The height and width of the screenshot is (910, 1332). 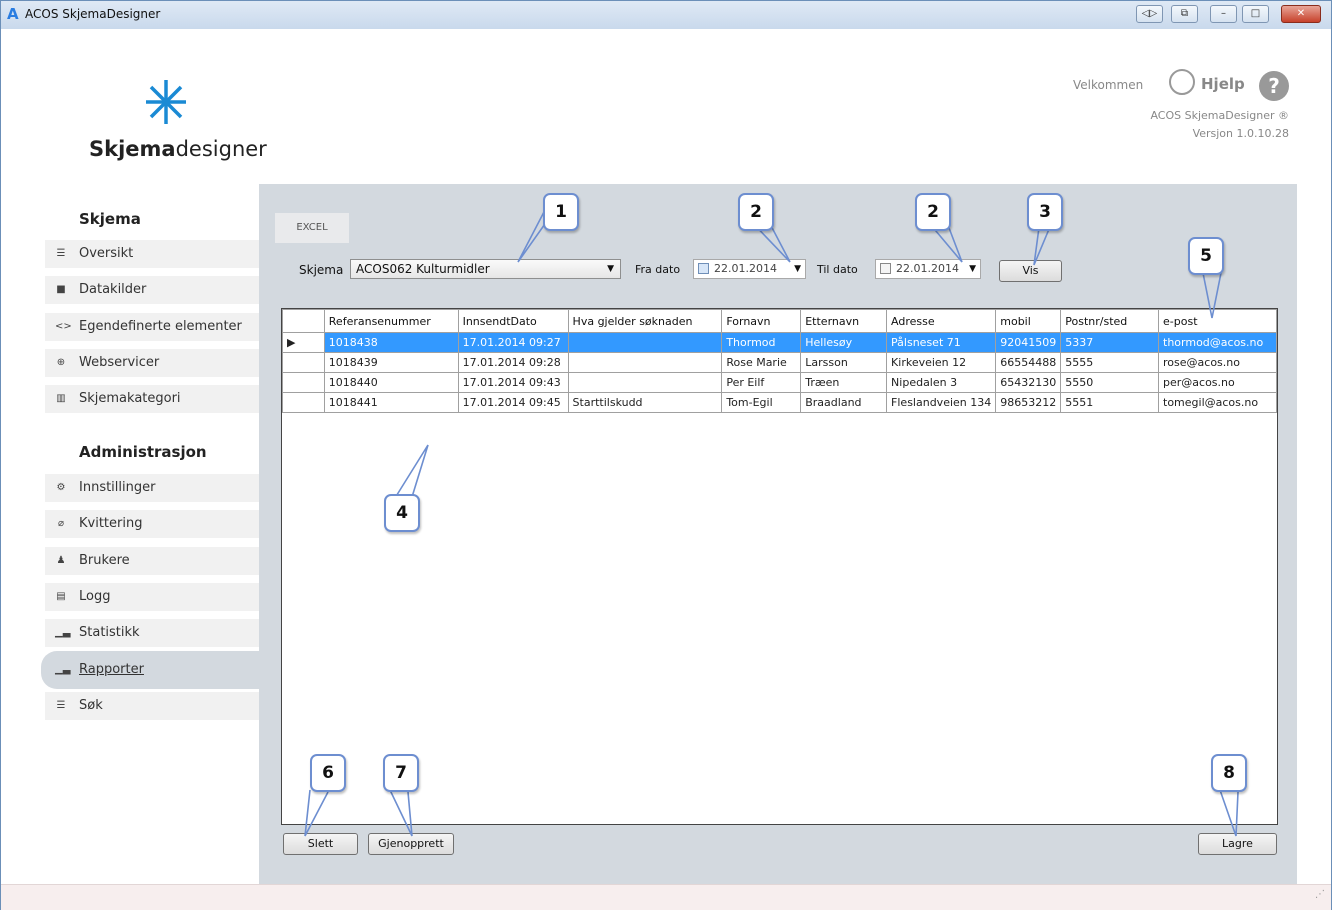 I want to click on sidebar-item-label: Statistikk, so click(x=109, y=632).